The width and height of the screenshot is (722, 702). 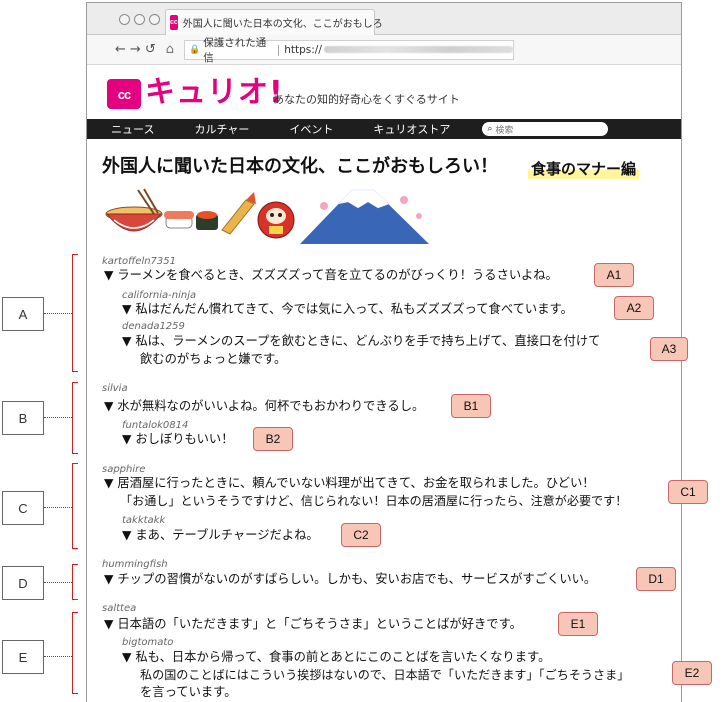 I want to click on comment-badge: C2, so click(x=361, y=535).